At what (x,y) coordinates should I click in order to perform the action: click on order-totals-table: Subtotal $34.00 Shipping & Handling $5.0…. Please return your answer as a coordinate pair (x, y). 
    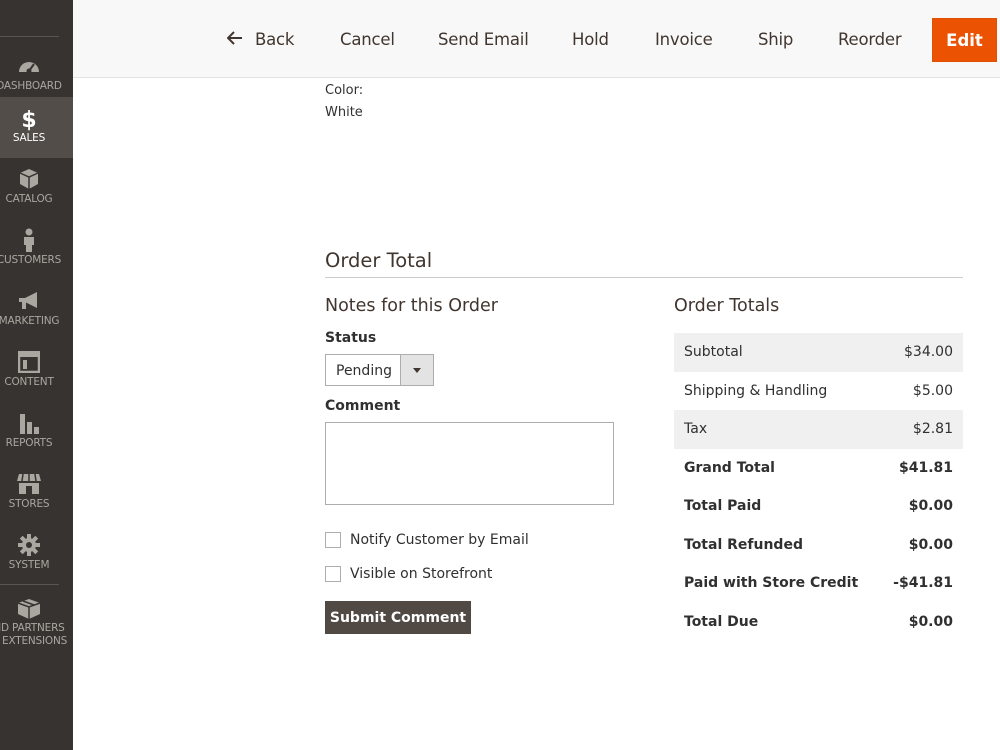
    Looking at the image, I should click on (818, 487).